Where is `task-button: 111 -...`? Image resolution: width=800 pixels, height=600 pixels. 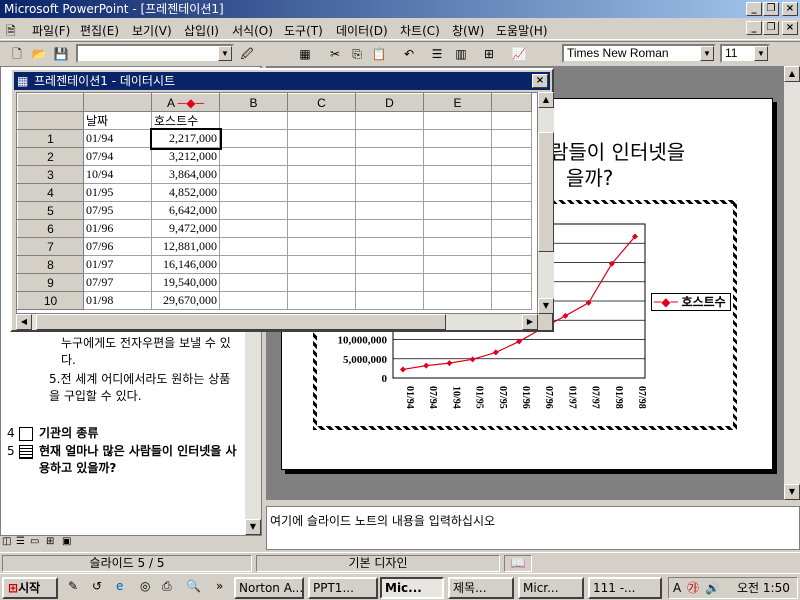
task-button: 111 -... is located at coordinates (625, 588).